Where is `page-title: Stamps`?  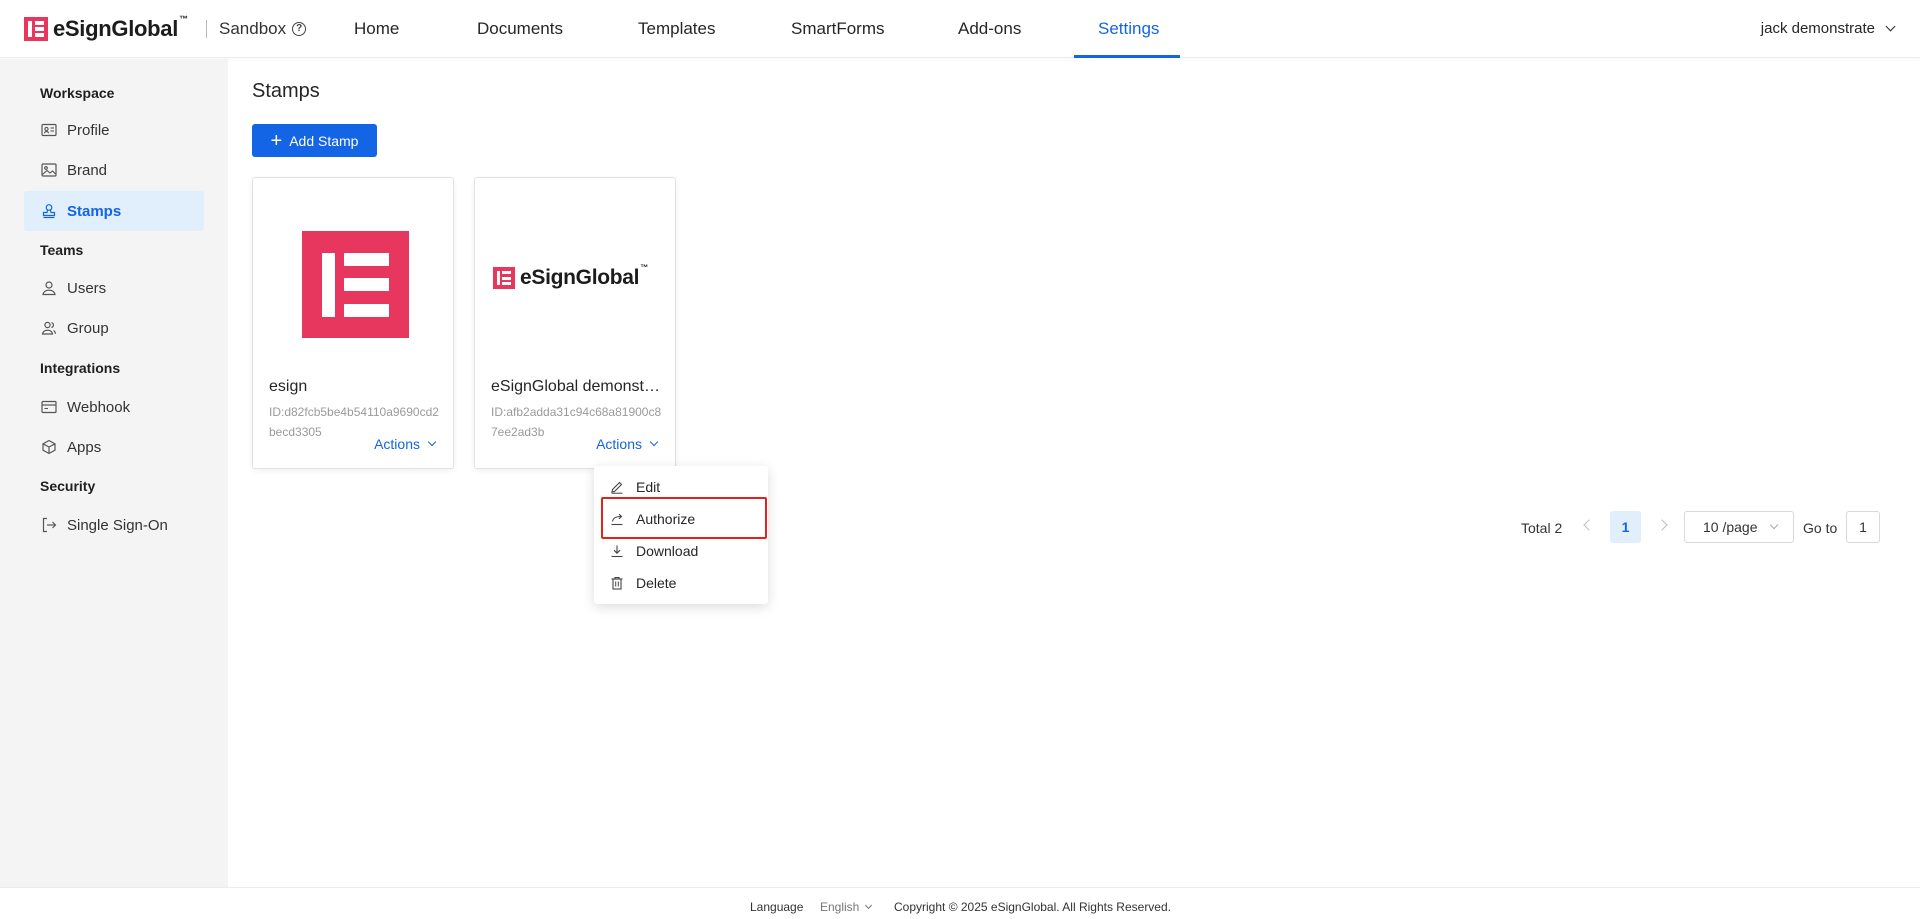
page-title: Stamps is located at coordinates (286, 91).